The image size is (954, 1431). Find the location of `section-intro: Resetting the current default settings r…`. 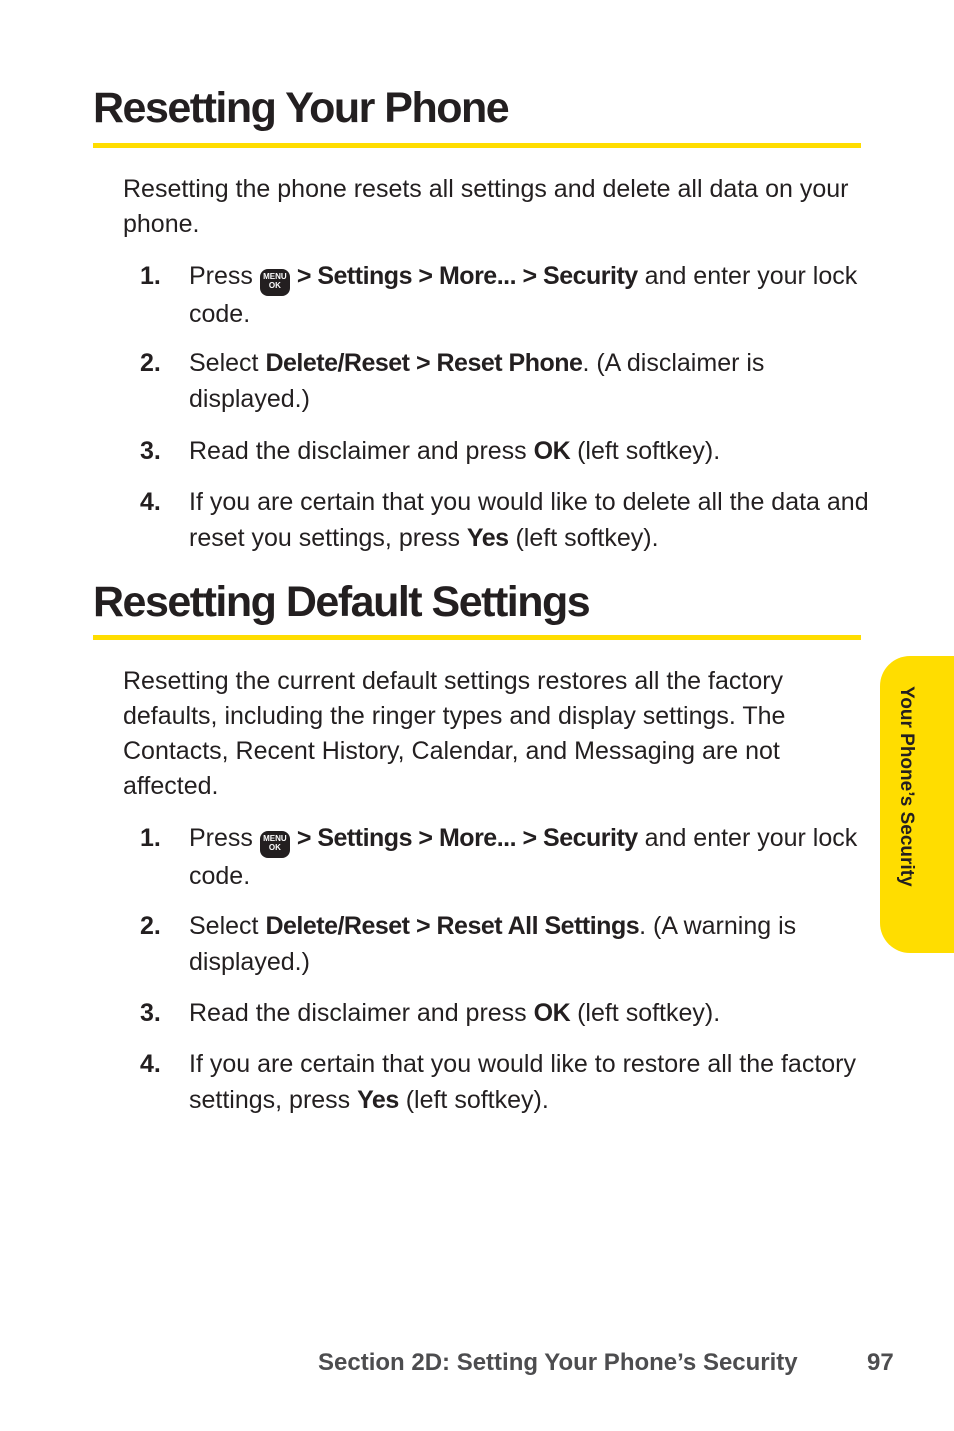

section-intro: Resetting the current default settings r… is located at coordinates (454, 733).